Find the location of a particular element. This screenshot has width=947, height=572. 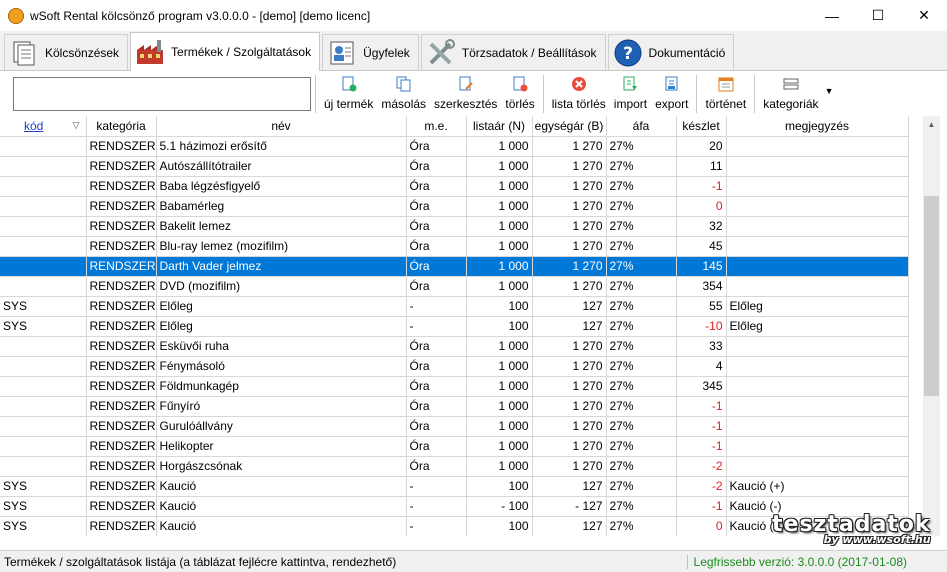

column-header-kategoria: kategória is located at coordinates (121, 126).